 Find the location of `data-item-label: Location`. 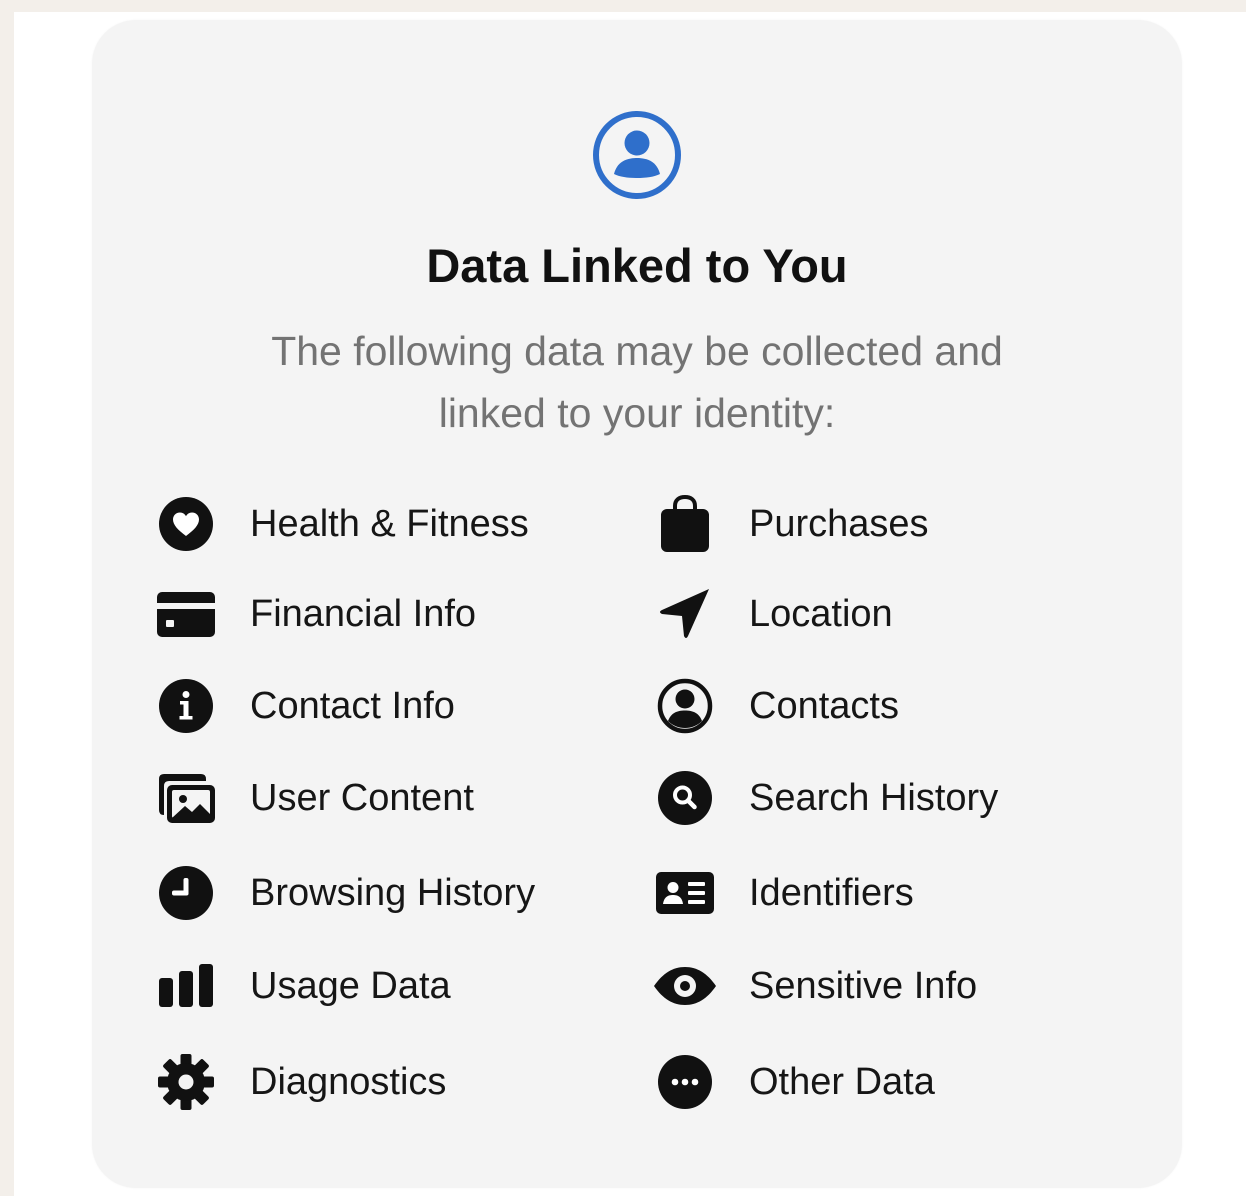

data-item-label: Location is located at coordinates (821, 614).